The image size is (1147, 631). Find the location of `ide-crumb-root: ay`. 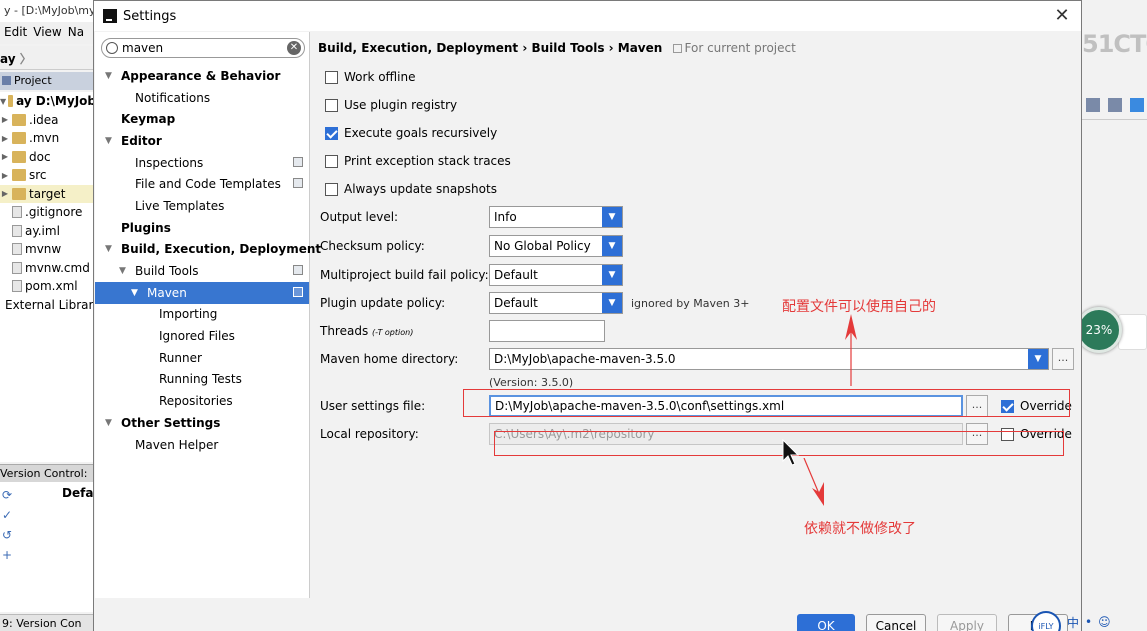

ide-crumb-root: ay is located at coordinates (8, 59).